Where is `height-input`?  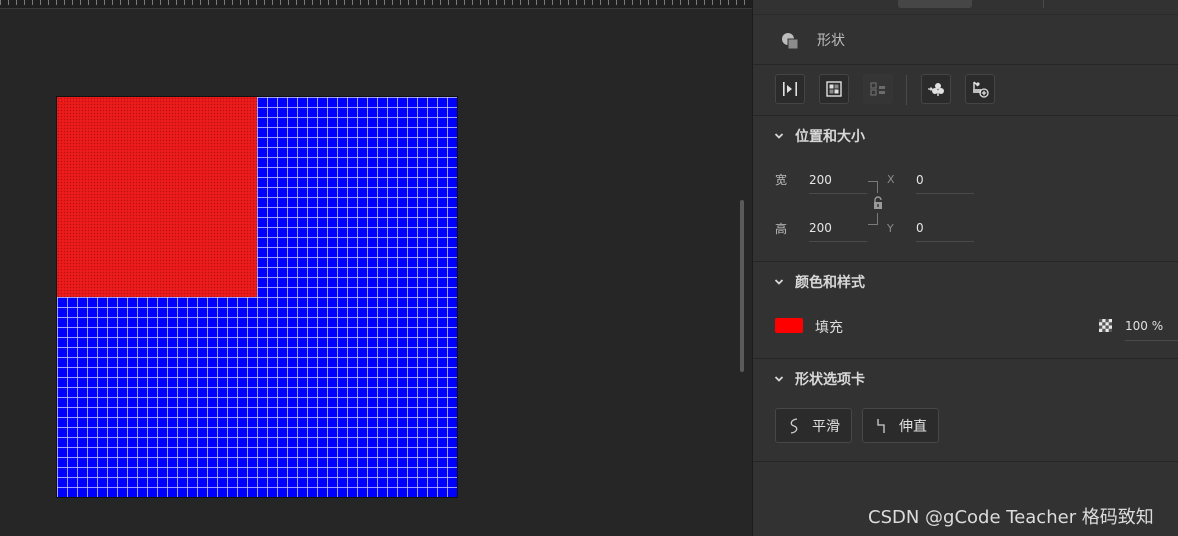 height-input is located at coordinates (838, 231).